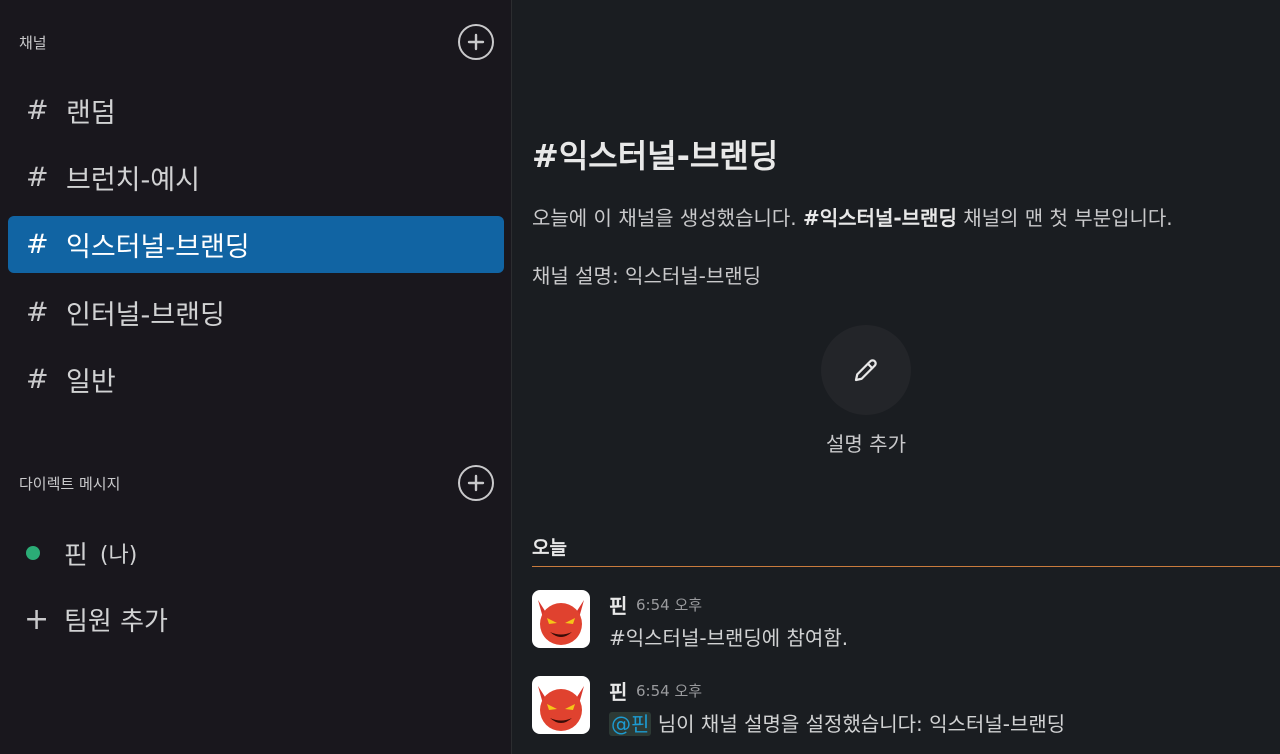 This screenshot has width=1280, height=754. I want to click on sidebar-item-label: 익스터널-브랜딩, so click(158, 247).